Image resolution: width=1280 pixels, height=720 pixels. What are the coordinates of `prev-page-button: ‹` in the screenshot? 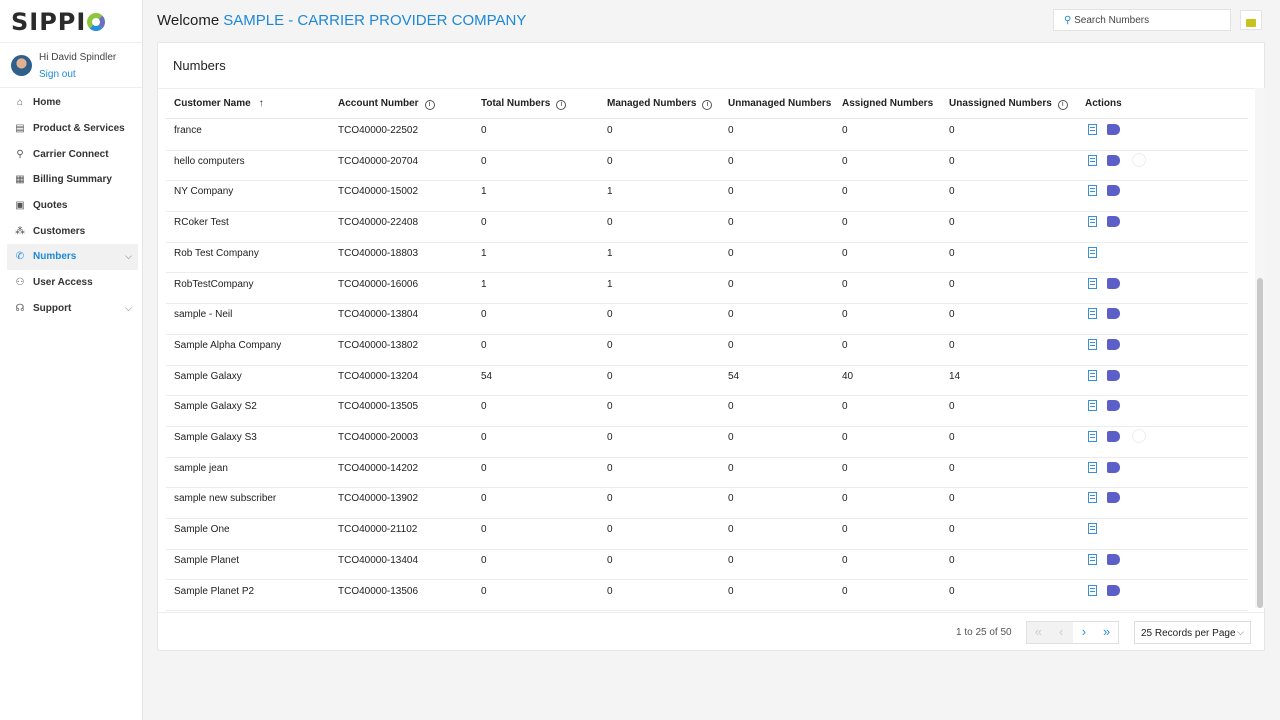 It's located at (1061, 632).